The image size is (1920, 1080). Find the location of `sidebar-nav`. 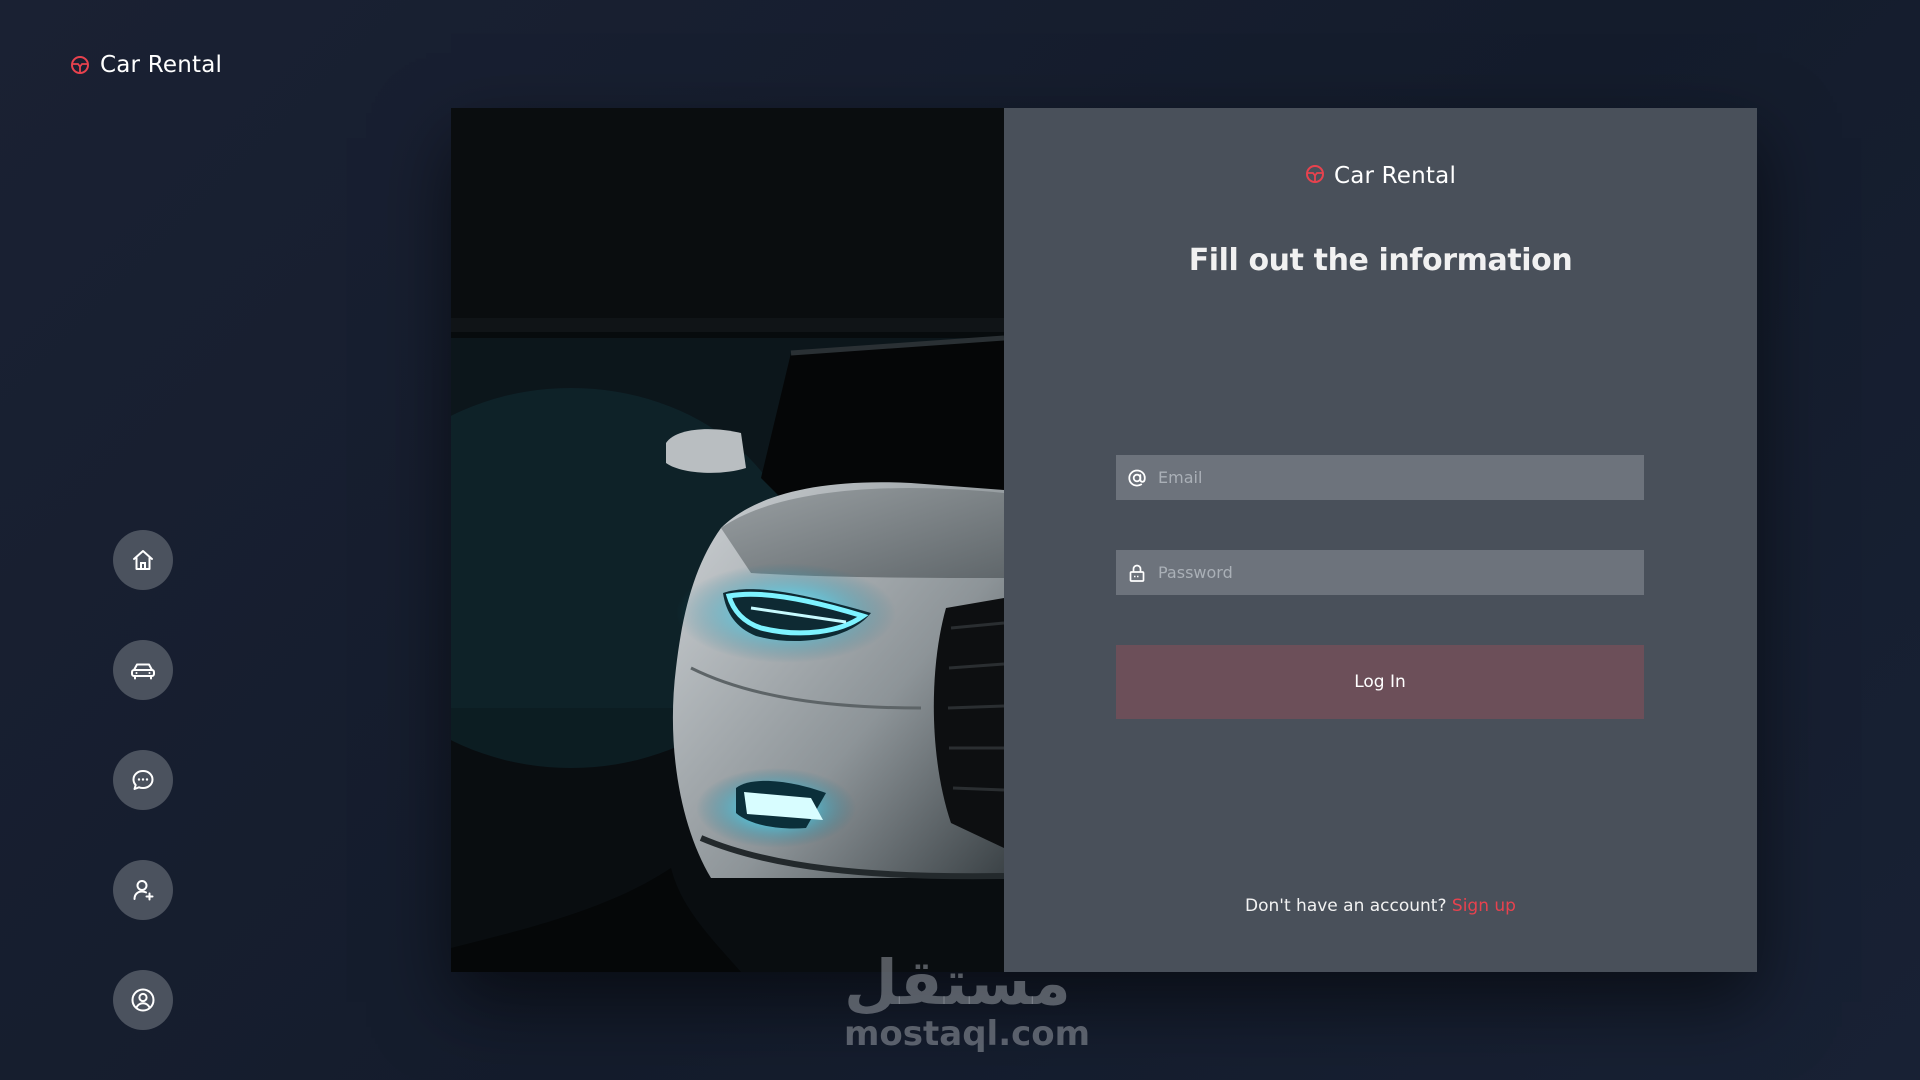

sidebar-nav is located at coordinates (143, 780).